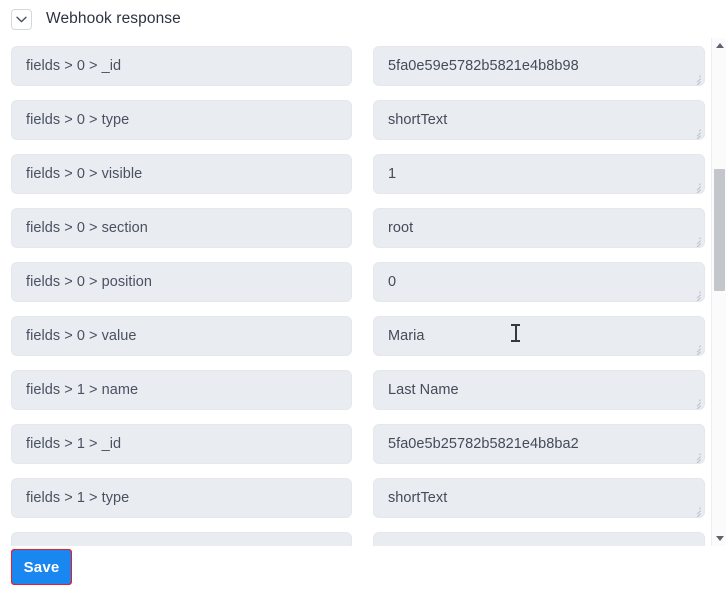 This screenshot has height=599, width=726. I want to click on mapping-value-input: 5fa0e59e5782b5821e4b8b98, so click(539, 66).